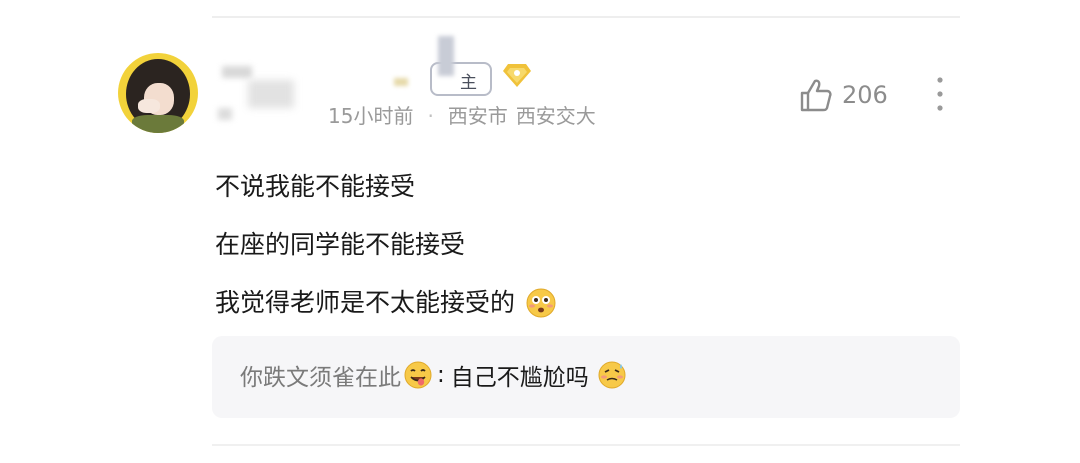  Describe the element at coordinates (586, 445) in the screenshot. I see `bottom-divider` at that location.